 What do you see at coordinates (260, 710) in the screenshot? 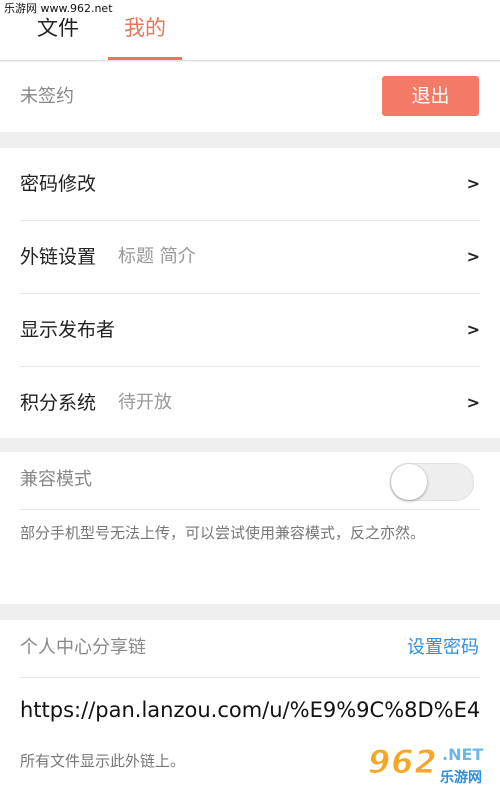
I see `share-url: https://pan.lanzou.com/u/%E9%9C%8D%E4` at bounding box center [260, 710].